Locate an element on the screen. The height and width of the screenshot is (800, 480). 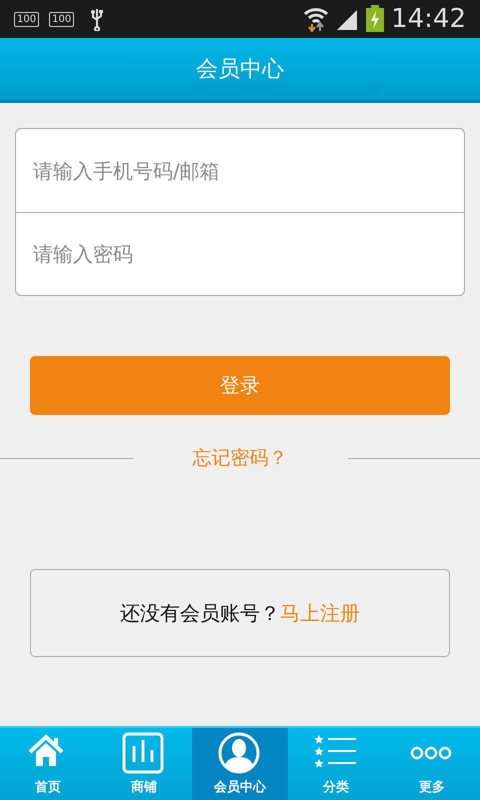
password-field: 请输入密码 is located at coordinates (240, 254).